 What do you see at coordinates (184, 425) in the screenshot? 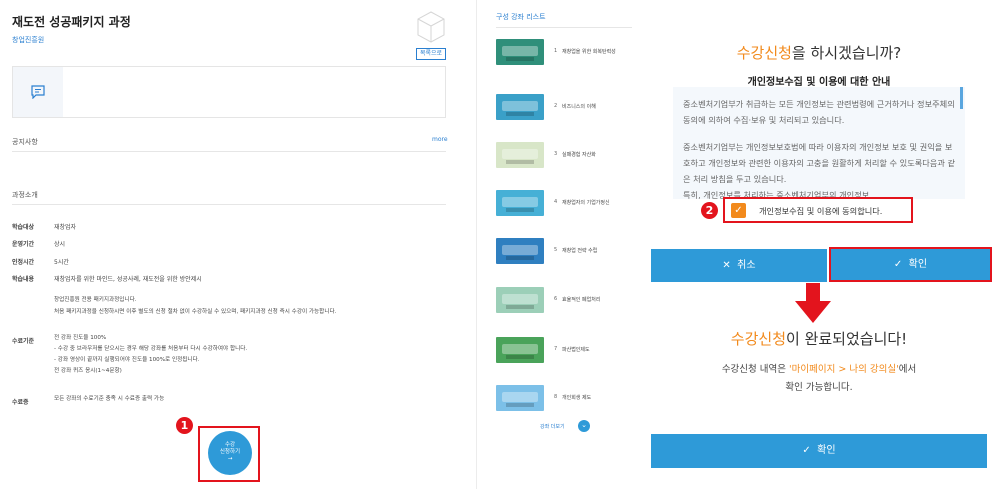
I see `step-badge-1: 1` at bounding box center [184, 425].